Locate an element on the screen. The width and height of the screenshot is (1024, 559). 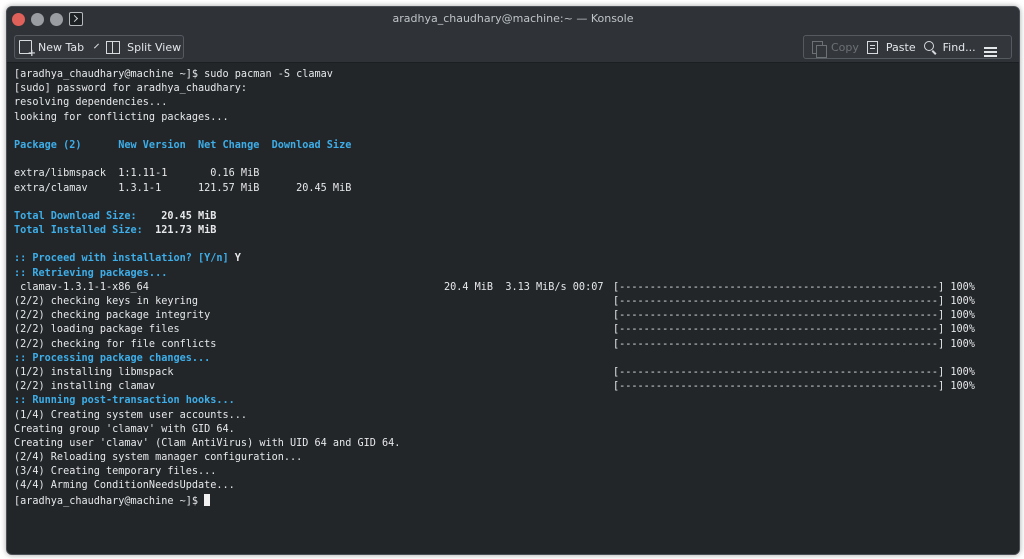
progress-task: (2/2) loading package files is located at coordinates (97, 330).